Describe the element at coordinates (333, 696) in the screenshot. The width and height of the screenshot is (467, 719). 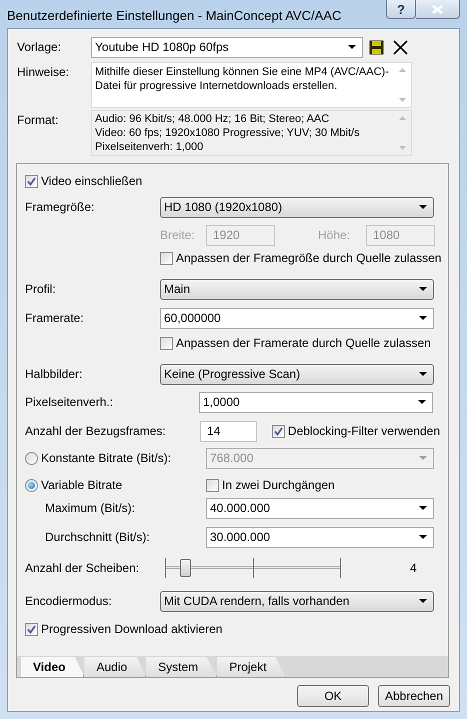
I see `dialog-button: OK` at that location.